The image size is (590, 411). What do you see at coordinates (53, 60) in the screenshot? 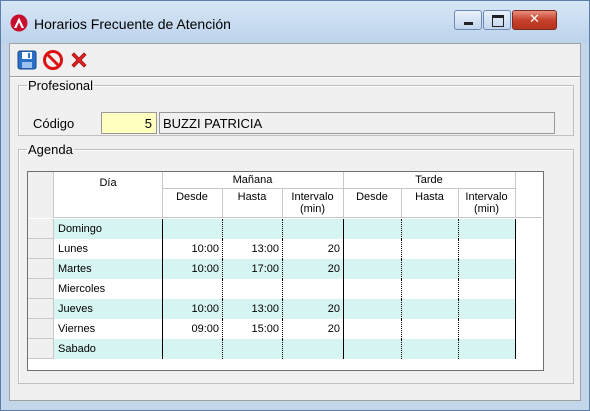
I see `cancel-icon` at bounding box center [53, 60].